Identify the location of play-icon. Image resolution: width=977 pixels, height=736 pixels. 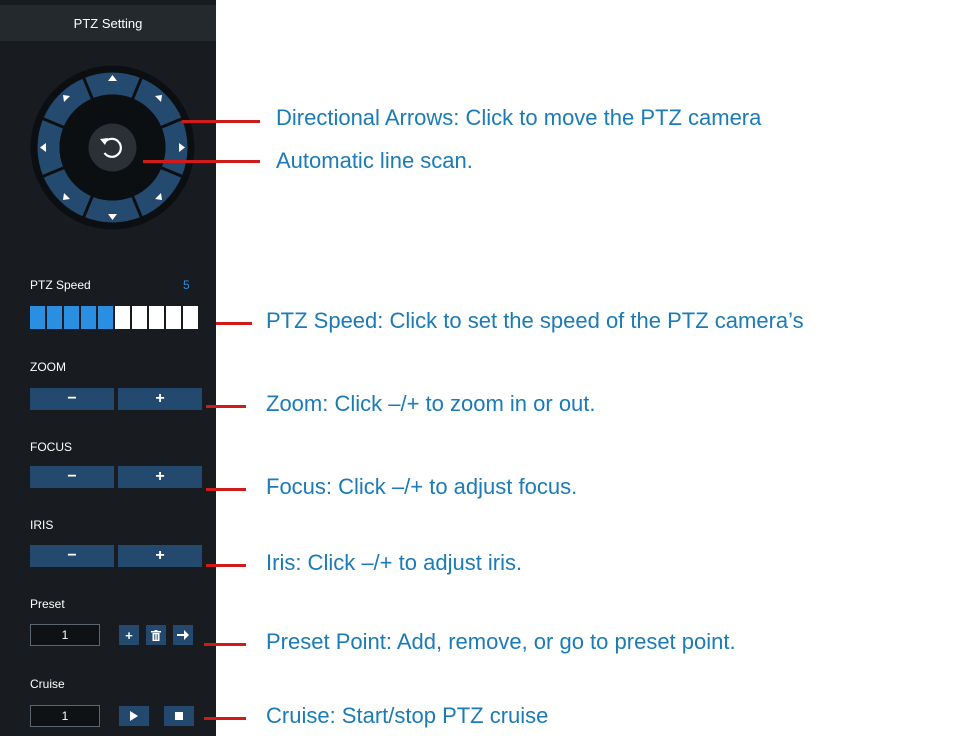
(134, 716).